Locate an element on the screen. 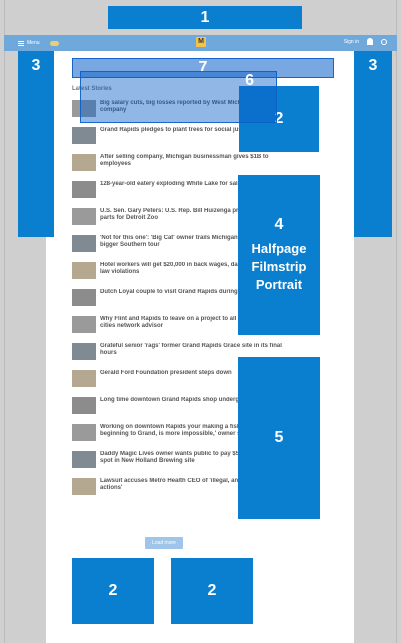 The image size is (401, 643). ad-slot-2-bottom-left: 2 is located at coordinates (113, 591).